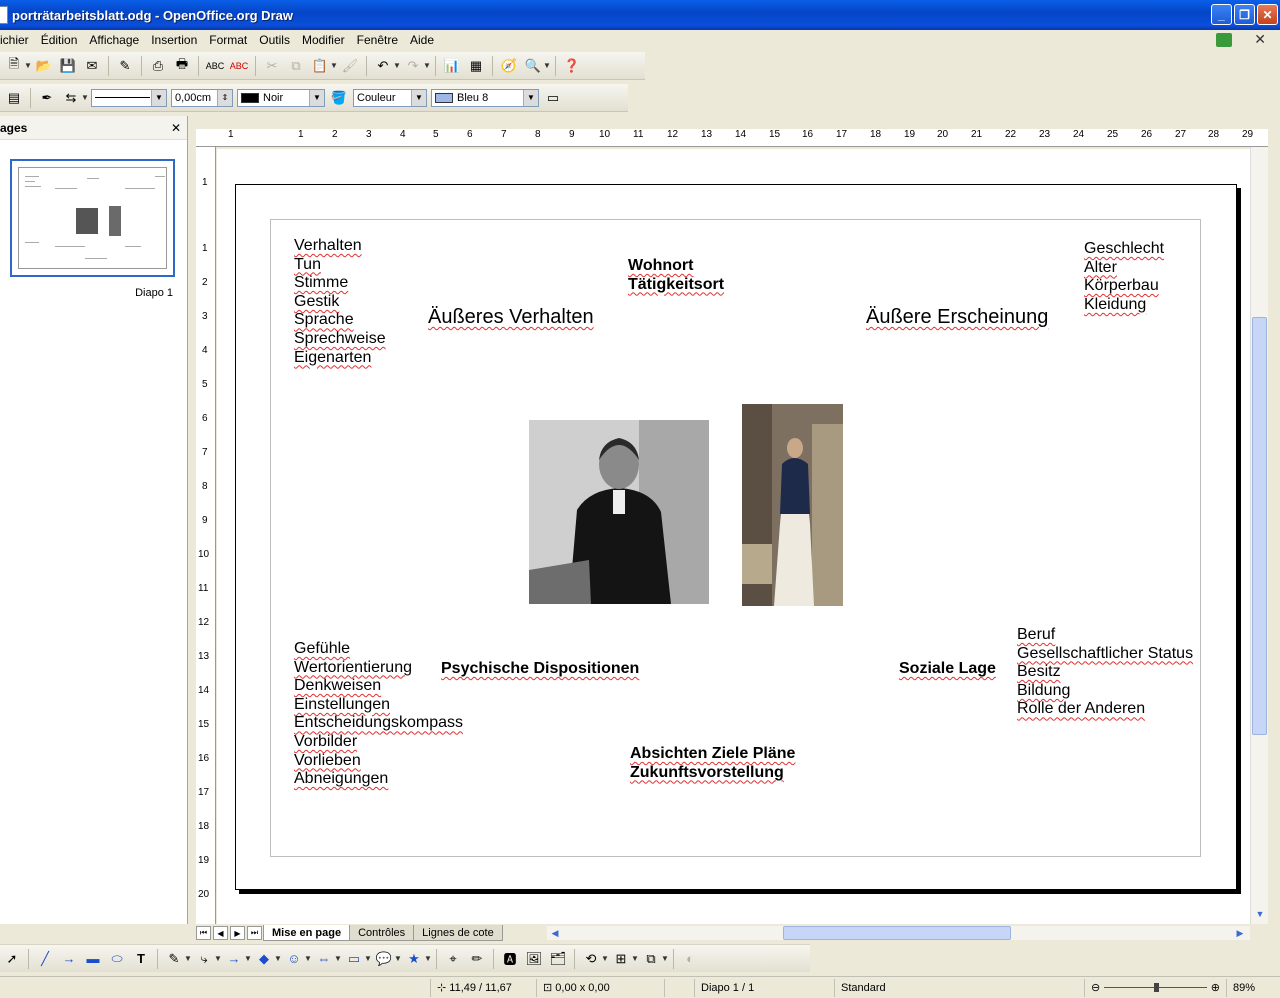 This screenshot has width=1280, height=998. What do you see at coordinates (129, 97) in the screenshot?
I see `line-style-select: ▼` at bounding box center [129, 97].